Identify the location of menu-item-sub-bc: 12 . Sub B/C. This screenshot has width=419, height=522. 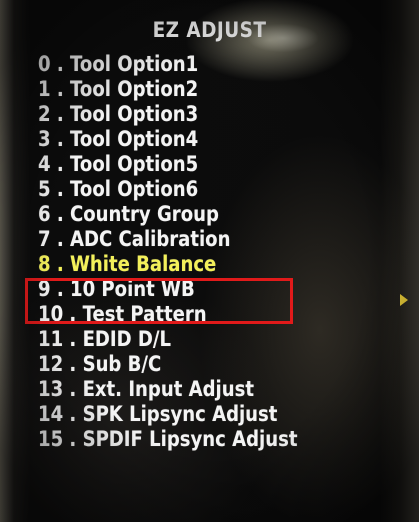
(167, 364).